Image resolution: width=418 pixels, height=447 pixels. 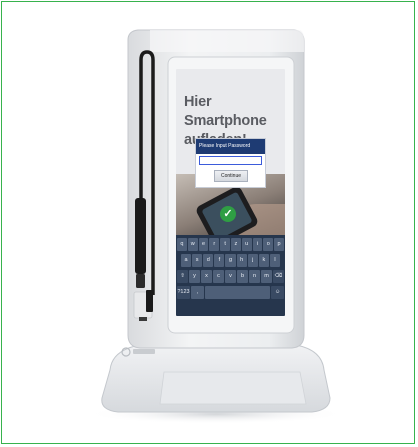 What do you see at coordinates (257, 244) in the screenshot?
I see `key: i` at bounding box center [257, 244].